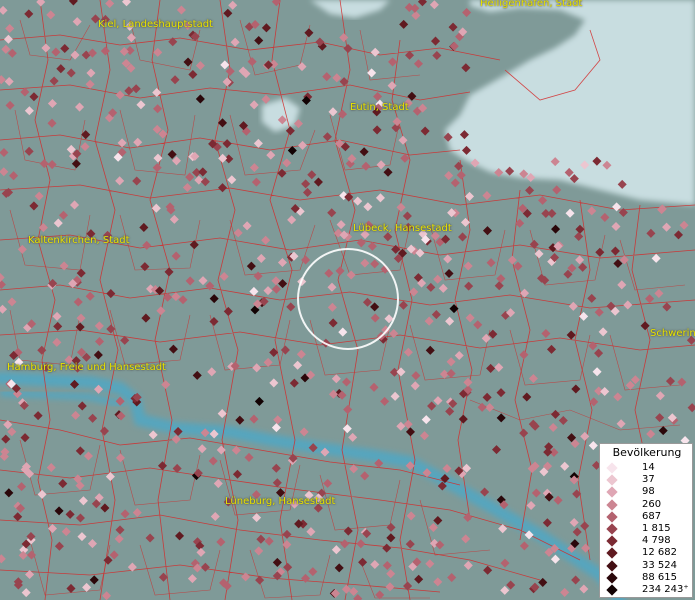  What do you see at coordinates (665, 589) in the screenshot?
I see `legend-label: 234 243⁺` at bounding box center [665, 589].